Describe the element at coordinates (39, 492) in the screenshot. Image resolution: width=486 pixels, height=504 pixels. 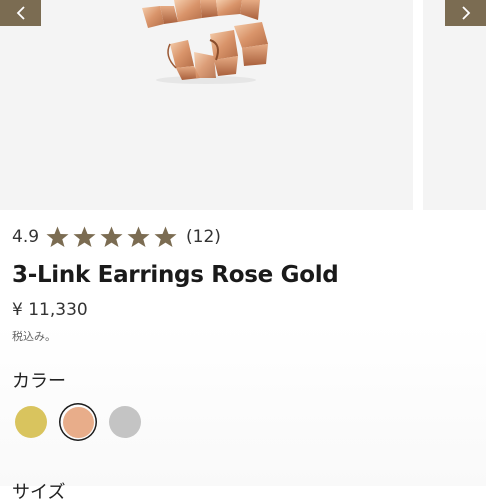
I see `size-option-label: サイズ` at that location.